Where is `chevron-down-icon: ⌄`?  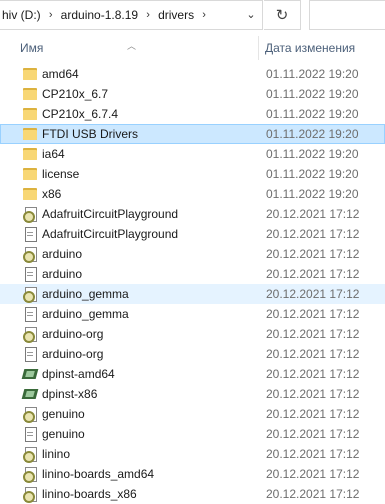
chevron-down-icon: ⌄ is located at coordinates (251, 14).